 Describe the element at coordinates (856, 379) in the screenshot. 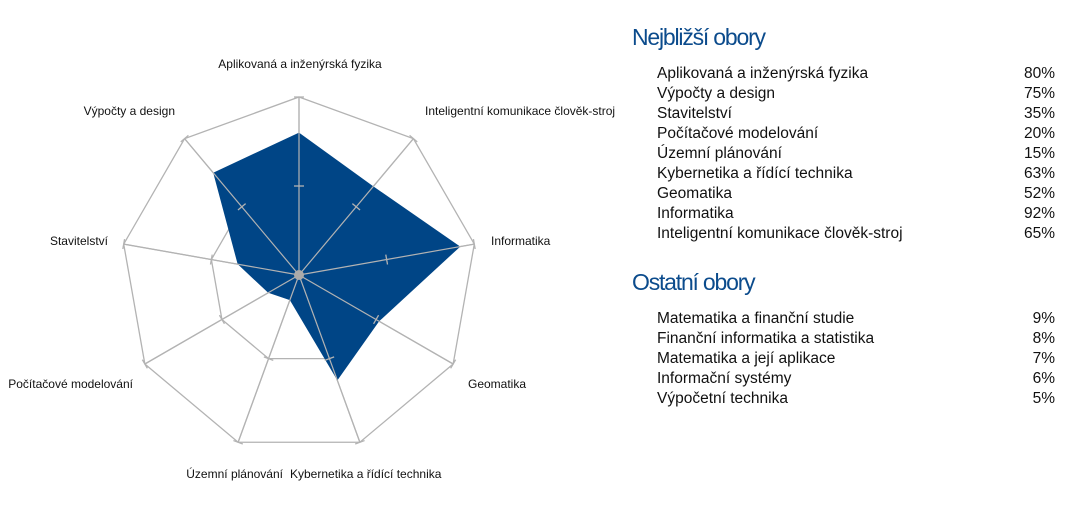

I see `field-row: Informační systémy 6%` at that location.